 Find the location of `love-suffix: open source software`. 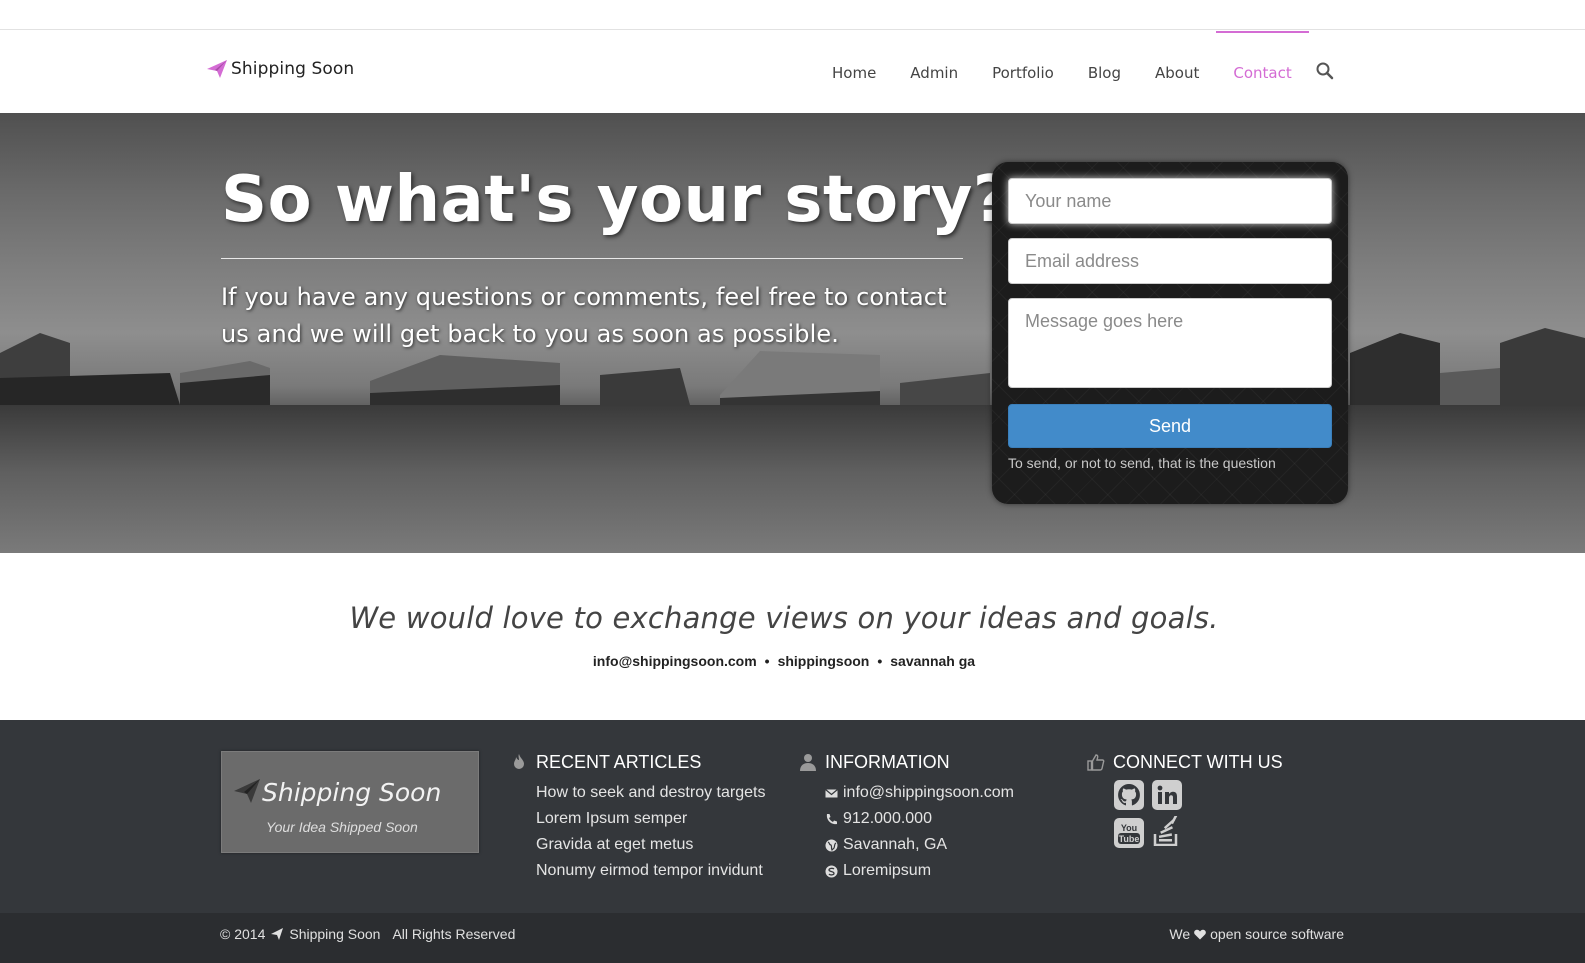

love-suffix: open source software is located at coordinates (1277, 934).